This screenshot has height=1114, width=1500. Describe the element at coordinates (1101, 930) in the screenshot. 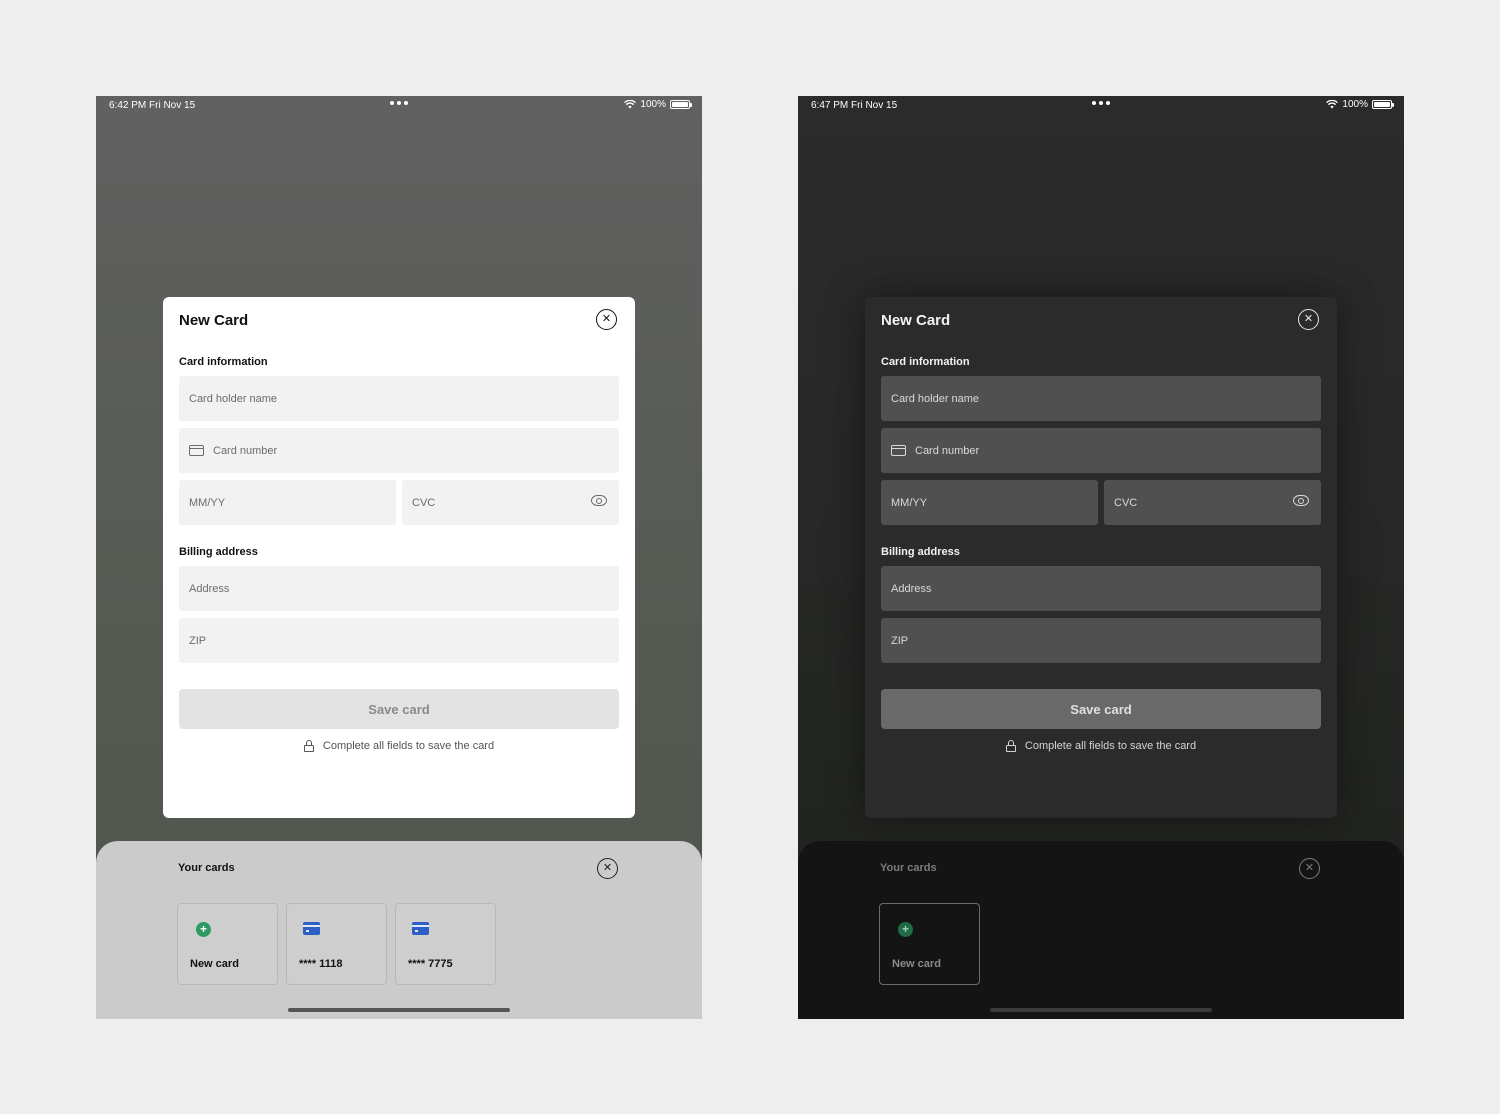

I see `your-cards-sheet: Your cards ✕ + New card` at that location.